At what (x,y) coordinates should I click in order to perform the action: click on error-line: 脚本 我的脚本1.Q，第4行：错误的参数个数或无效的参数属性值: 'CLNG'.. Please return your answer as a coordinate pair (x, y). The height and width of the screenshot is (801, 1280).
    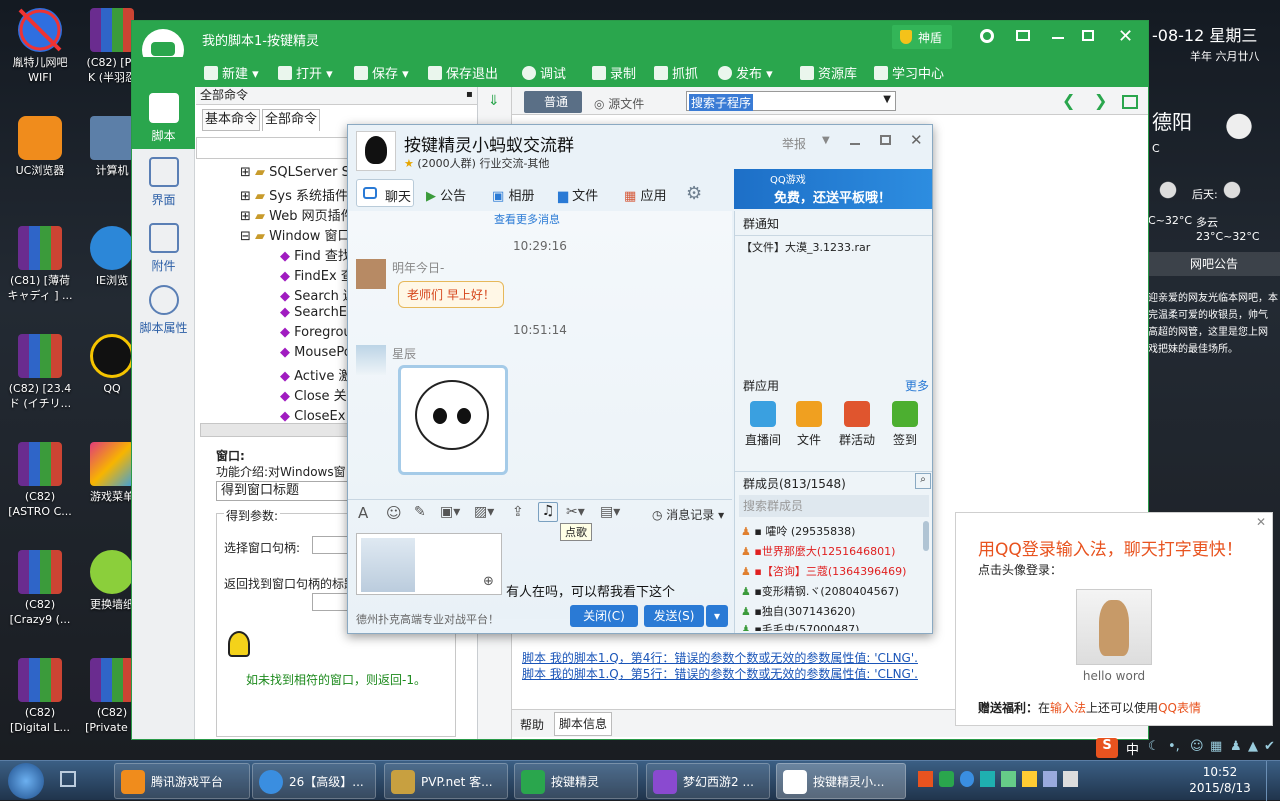
    Looking at the image, I should click on (720, 657).